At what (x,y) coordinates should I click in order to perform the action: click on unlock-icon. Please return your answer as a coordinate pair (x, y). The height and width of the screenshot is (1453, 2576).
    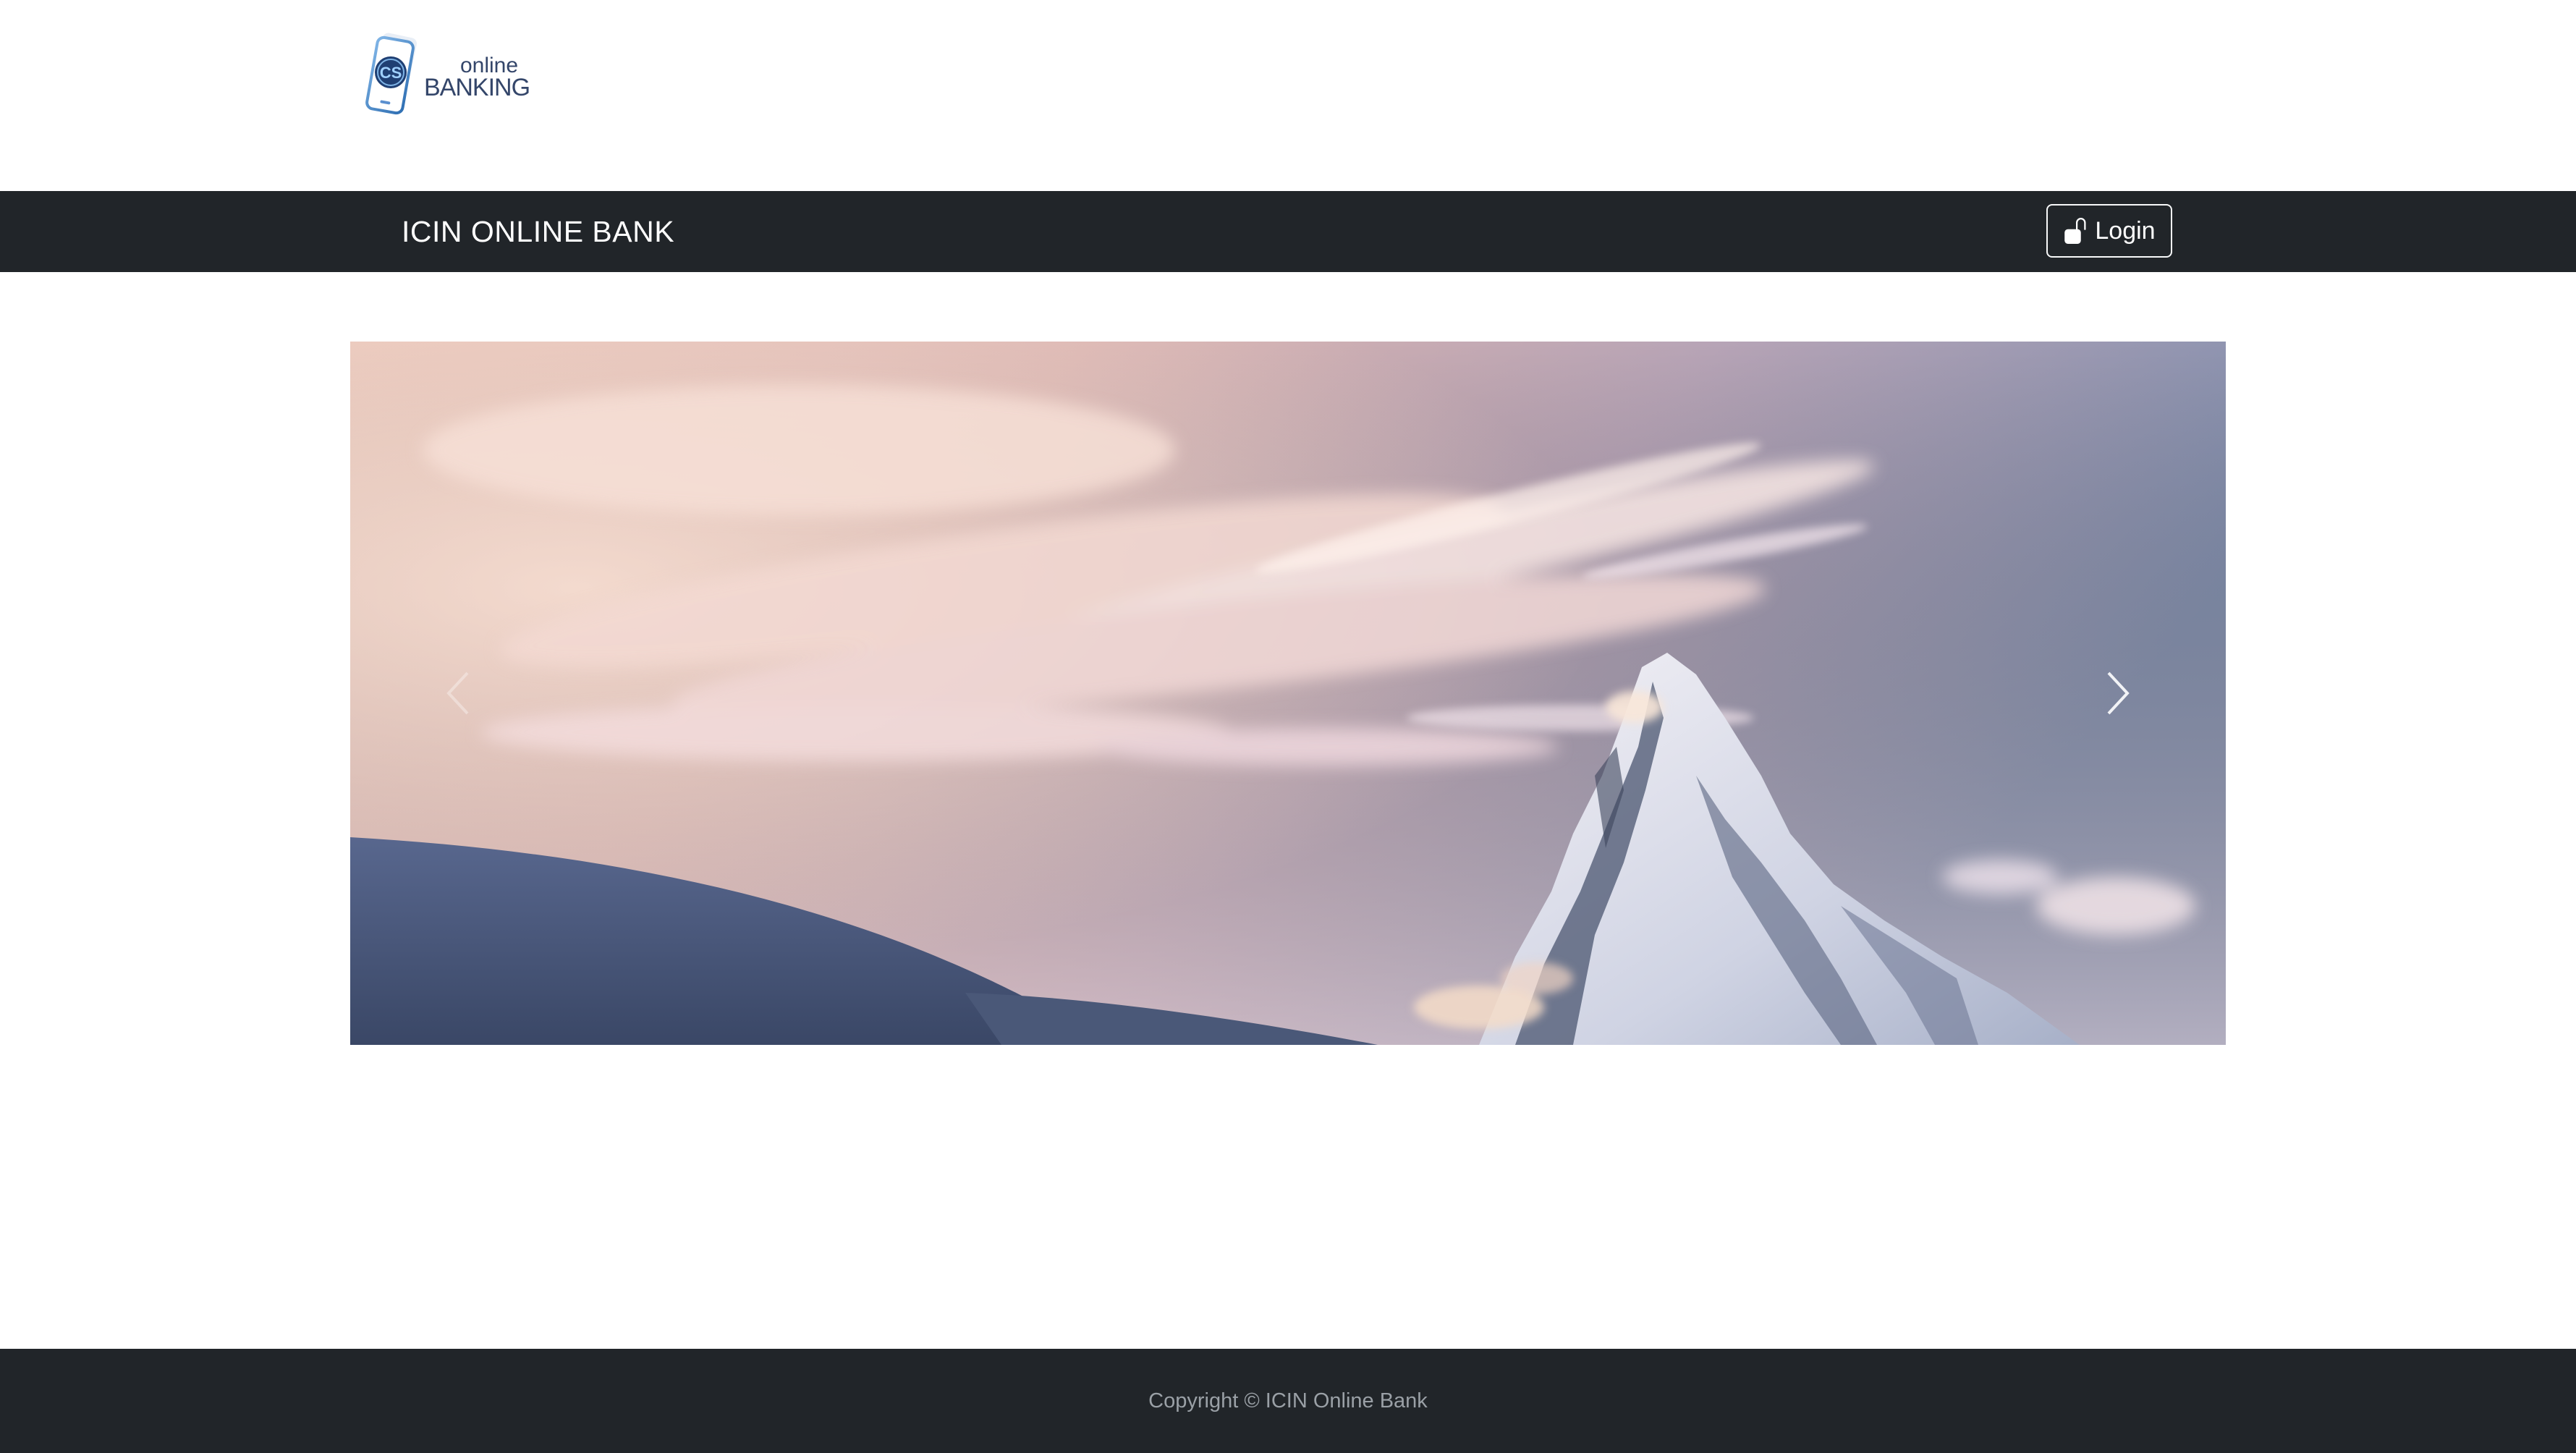
    Looking at the image, I should click on (2075, 231).